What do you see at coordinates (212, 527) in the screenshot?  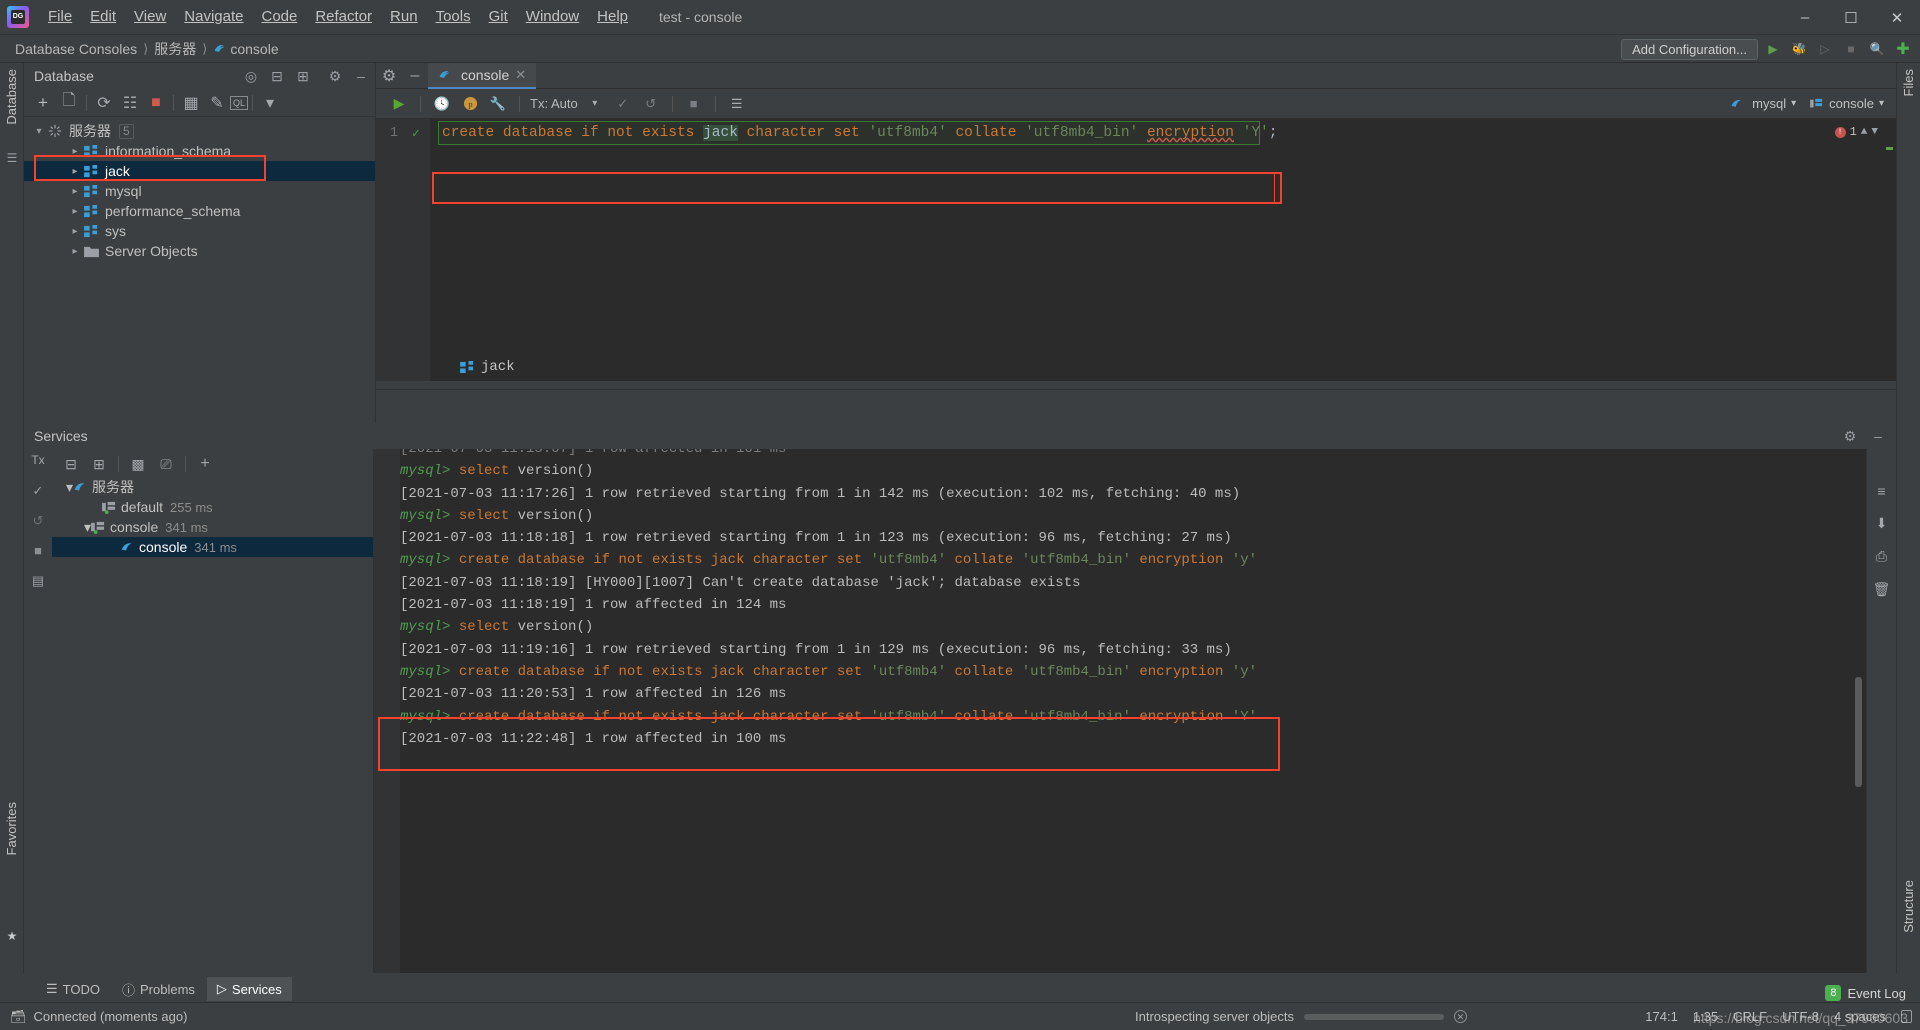 I see `services-tree-item-console-group: ▾ console 341 ms` at bounding box center [212, 527].